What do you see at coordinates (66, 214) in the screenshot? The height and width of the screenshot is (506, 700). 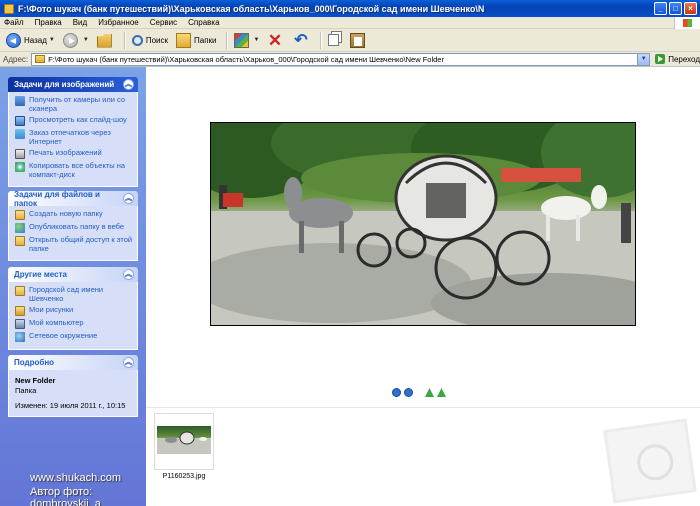 I see `task-label: Создать новую папку` at bounding box center [66, 214].